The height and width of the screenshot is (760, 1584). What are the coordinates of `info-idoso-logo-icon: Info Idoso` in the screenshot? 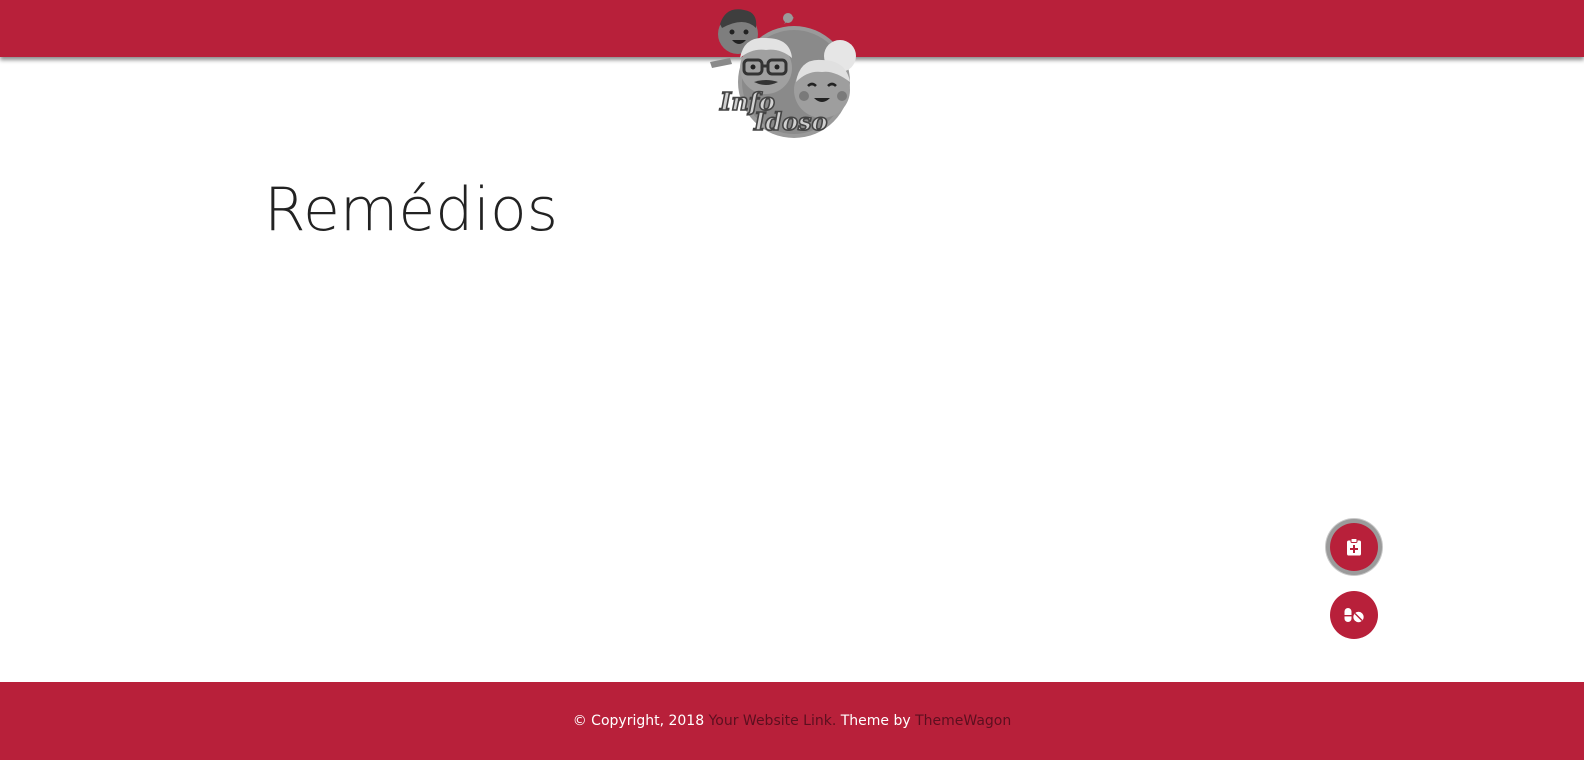 It's located at (783, 73).